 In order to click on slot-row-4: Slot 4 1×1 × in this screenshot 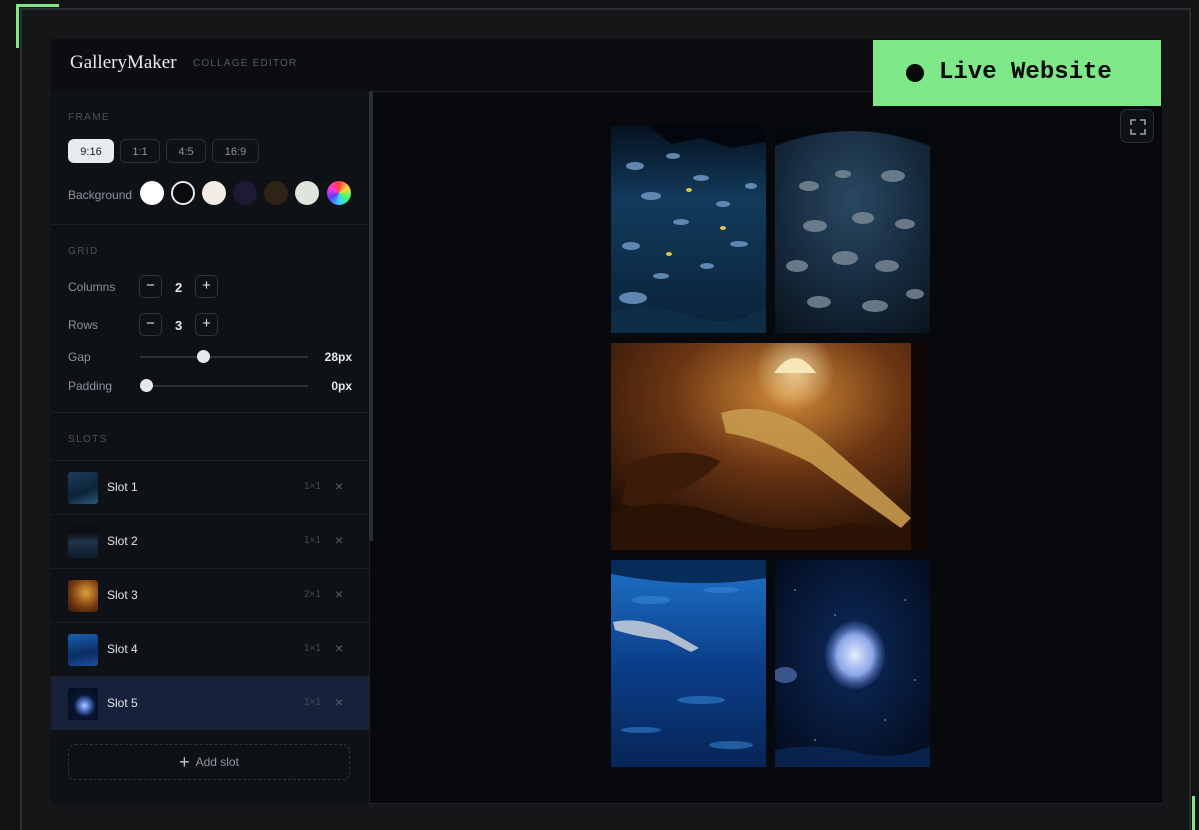, I will do `click(210, 649)`.